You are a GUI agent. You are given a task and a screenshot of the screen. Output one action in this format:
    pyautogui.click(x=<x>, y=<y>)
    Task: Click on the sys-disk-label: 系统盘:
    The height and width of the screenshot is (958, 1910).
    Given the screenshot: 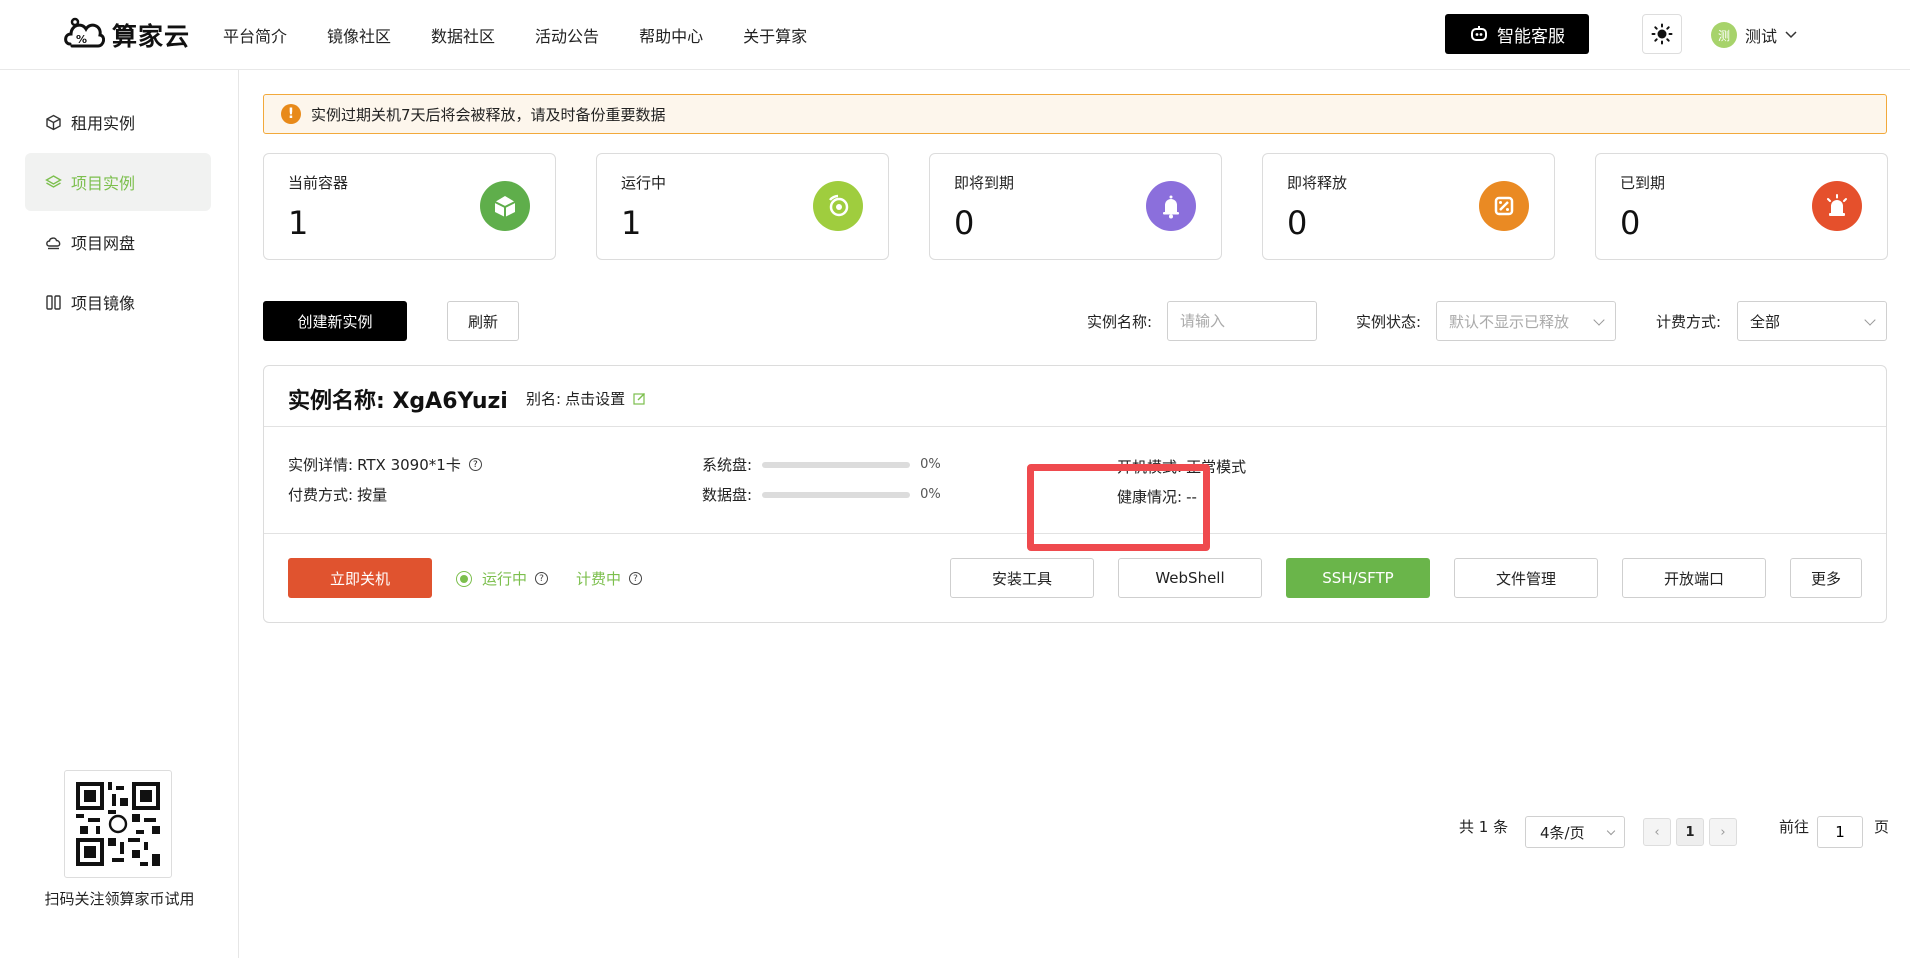 What is the action you would take?
    pyautogui.click(x=727, y=465)
    